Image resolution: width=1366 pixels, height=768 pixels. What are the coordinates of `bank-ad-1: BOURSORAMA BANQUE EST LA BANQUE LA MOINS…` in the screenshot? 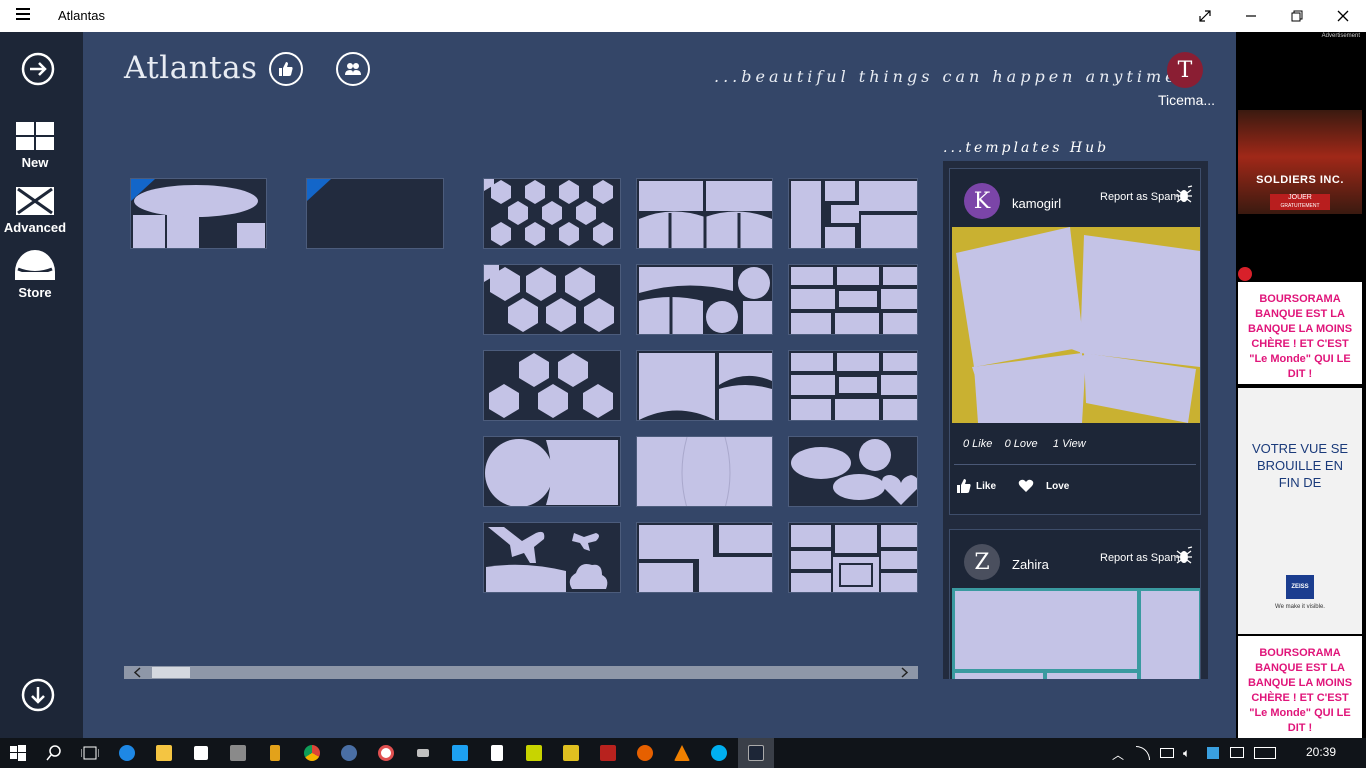 It's located at (1300, 333).